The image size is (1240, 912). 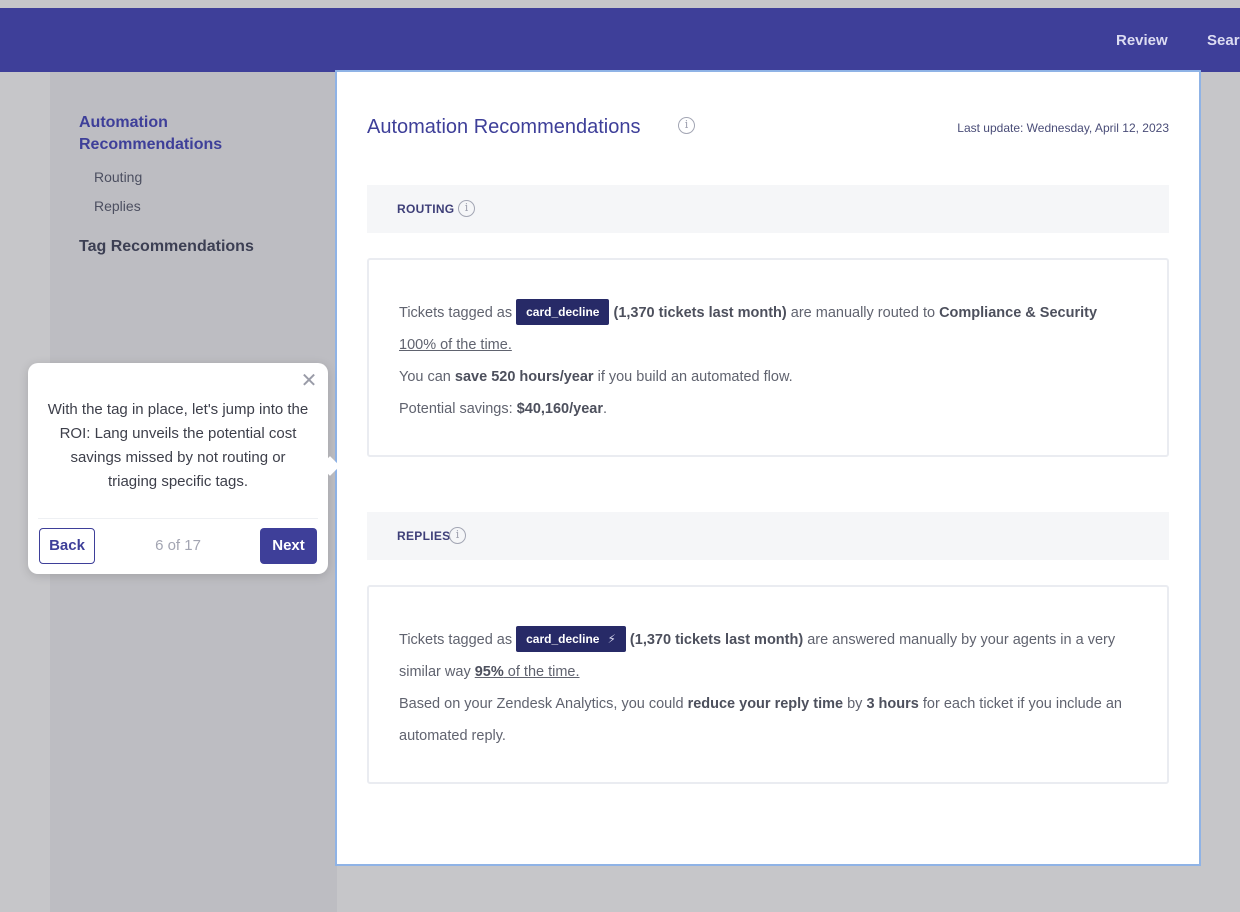 What do you see at coordinates (174, 134) in the screenshot?
I see `sidebar-item-automation-recommendations: Automation Recommendations` at bounding box center [174, 134].